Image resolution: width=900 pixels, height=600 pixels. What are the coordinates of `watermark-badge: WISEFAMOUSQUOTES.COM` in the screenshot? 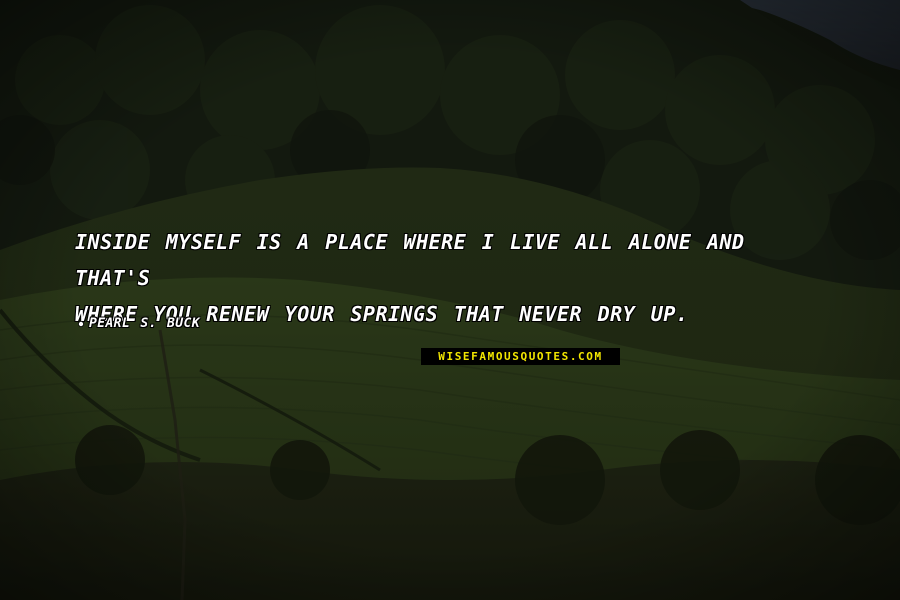 It's located at (520, 356).